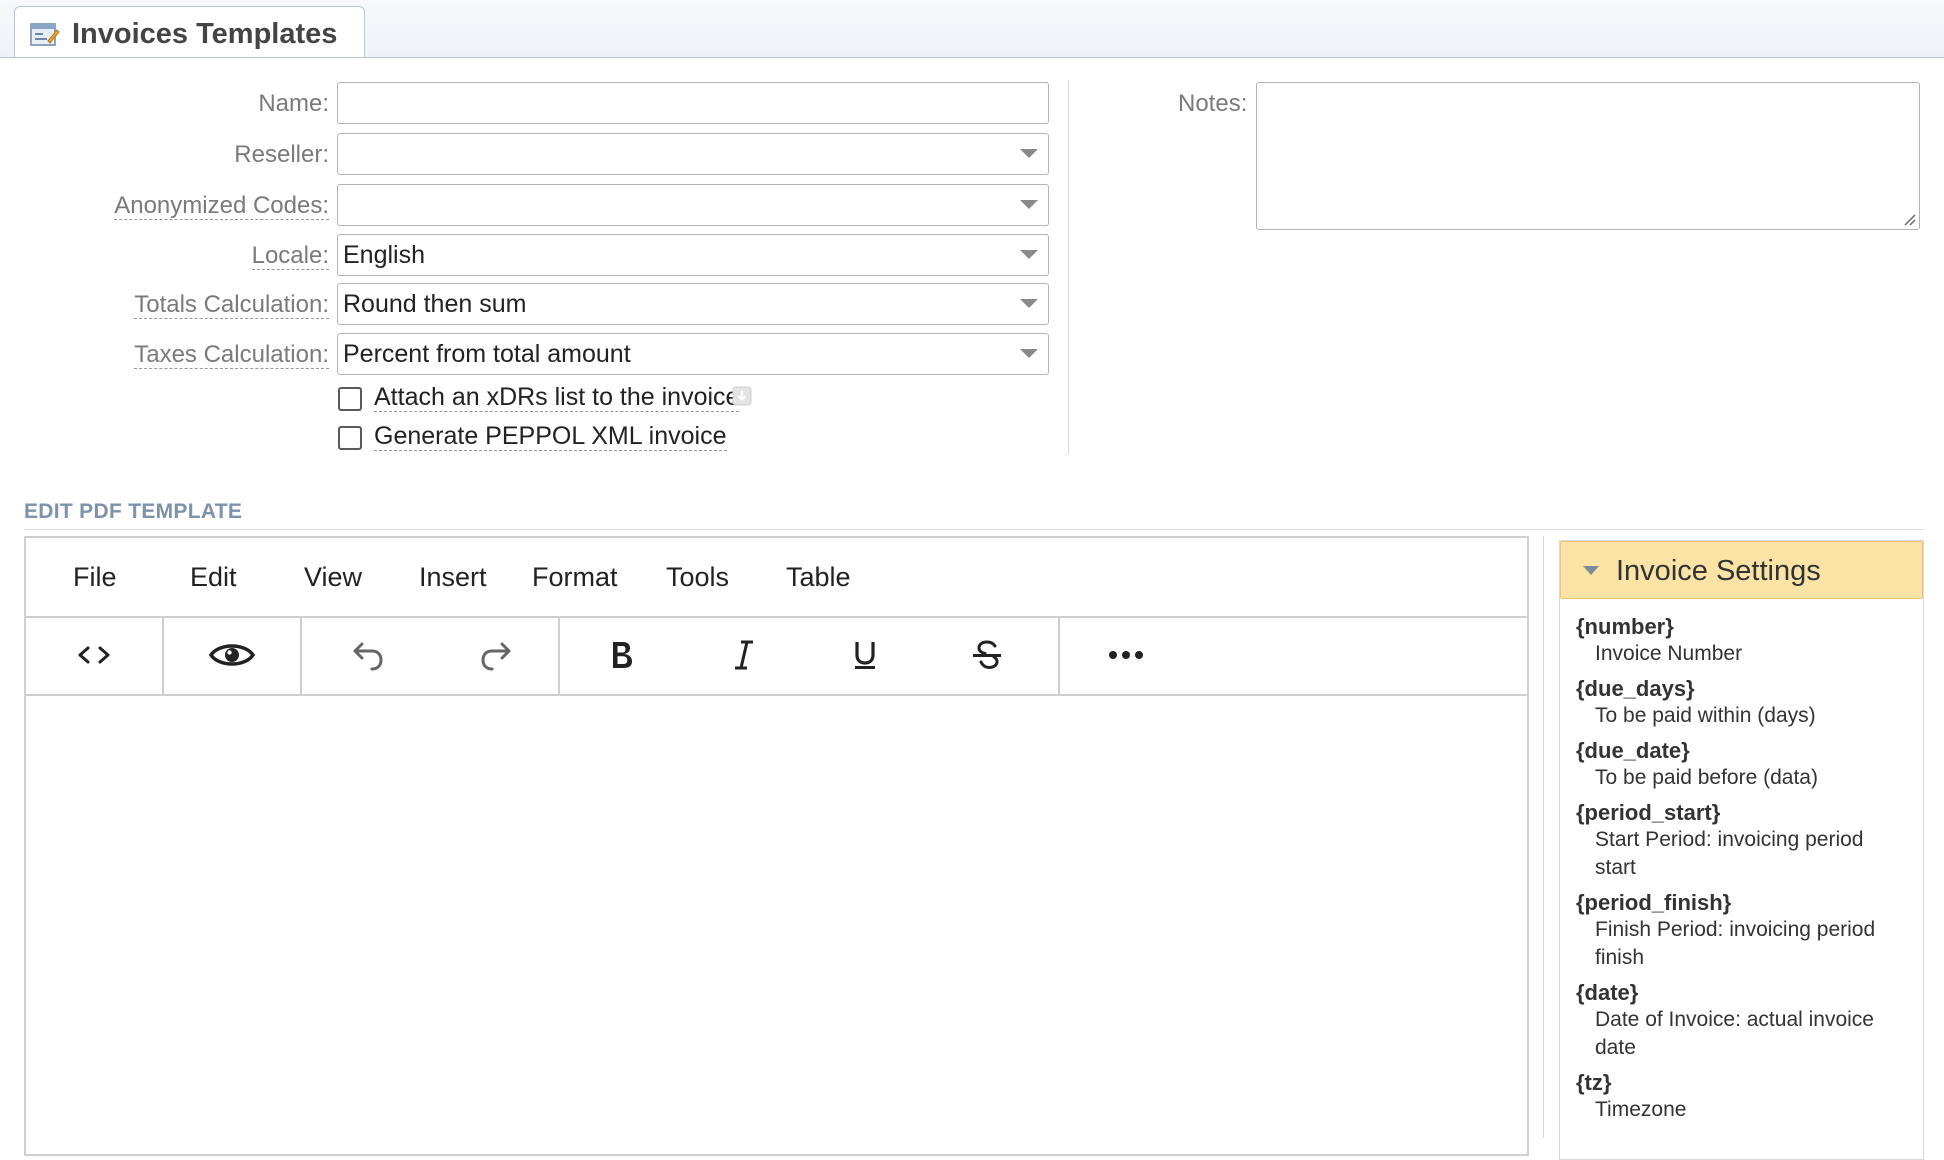  What do you see at coordinates (693, 304) in the screenshot?
I see `totals-calculation-select: Round then sum` at bounding box center [693, 304].